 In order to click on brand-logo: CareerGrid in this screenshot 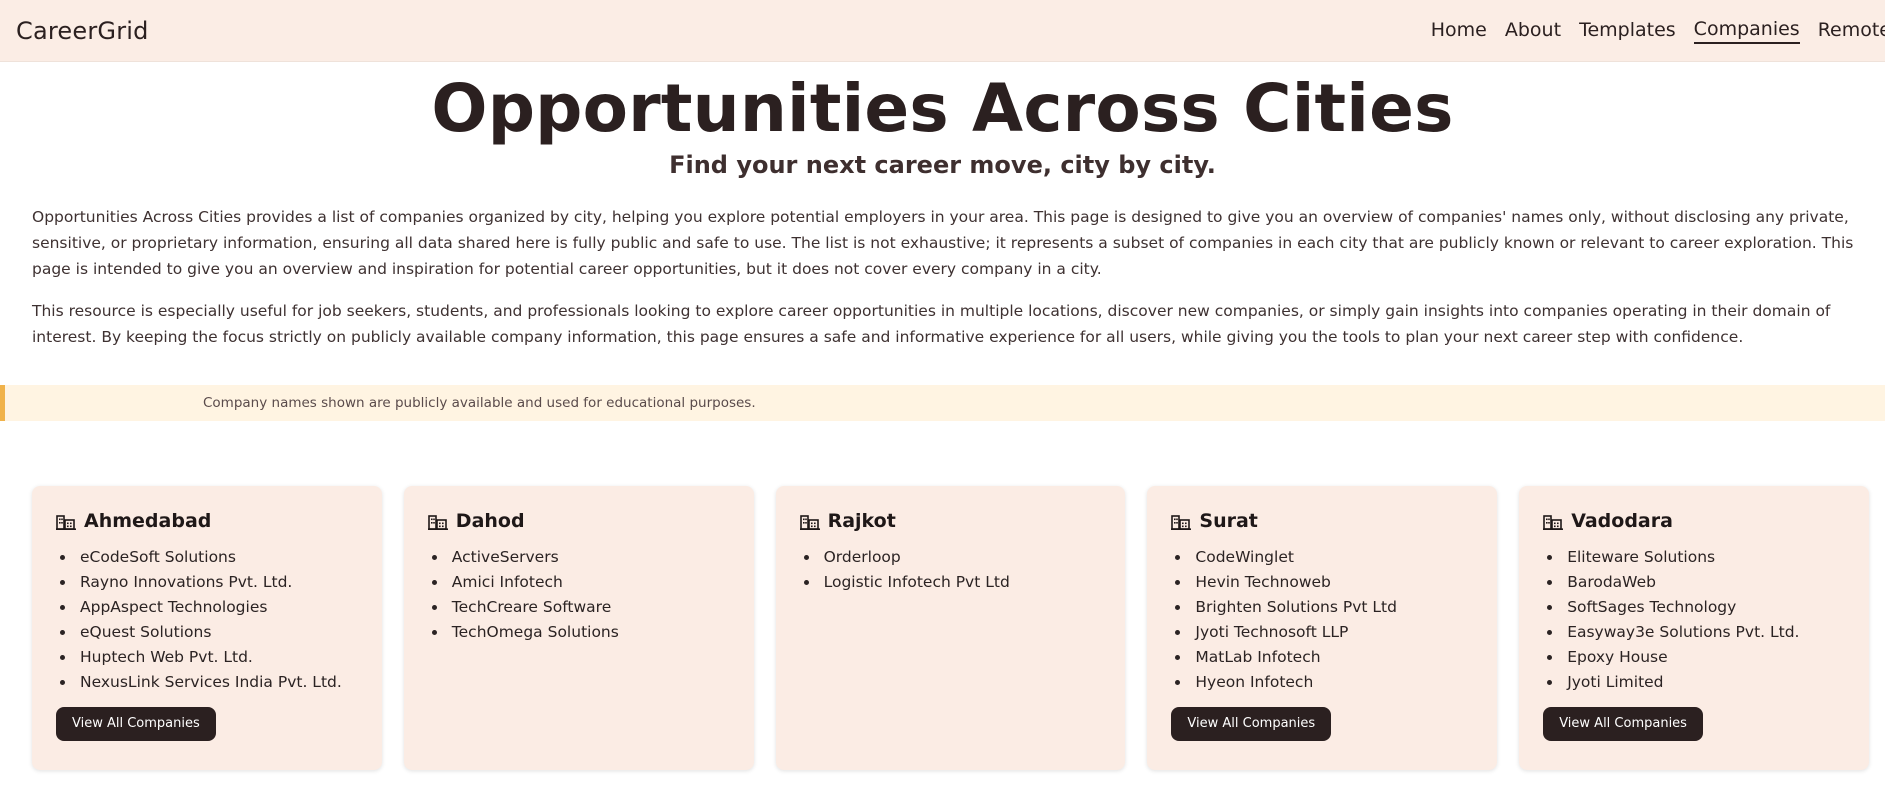, I will do `click(82, 31)`.